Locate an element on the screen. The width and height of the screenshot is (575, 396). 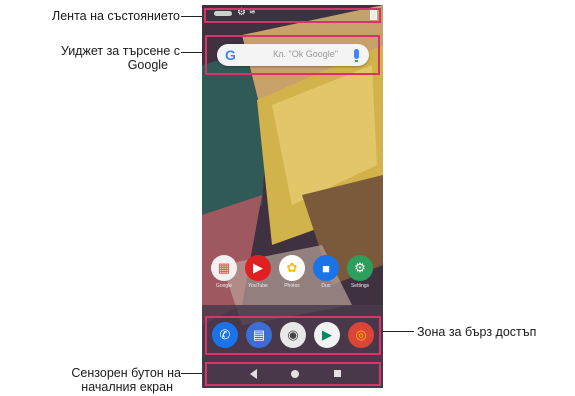
photos-icon: ✿ is located at coordinates (292, 268).